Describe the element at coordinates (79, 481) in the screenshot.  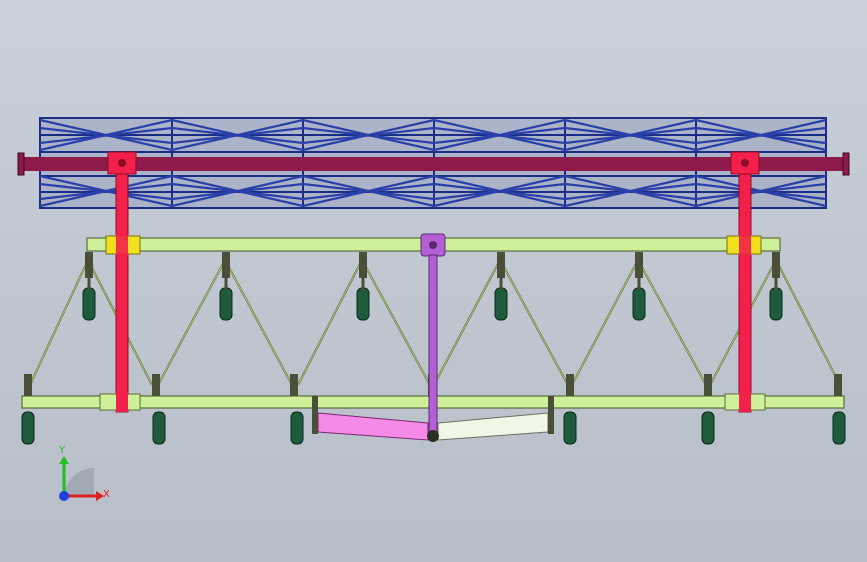
I see `triad-plane` at that location.